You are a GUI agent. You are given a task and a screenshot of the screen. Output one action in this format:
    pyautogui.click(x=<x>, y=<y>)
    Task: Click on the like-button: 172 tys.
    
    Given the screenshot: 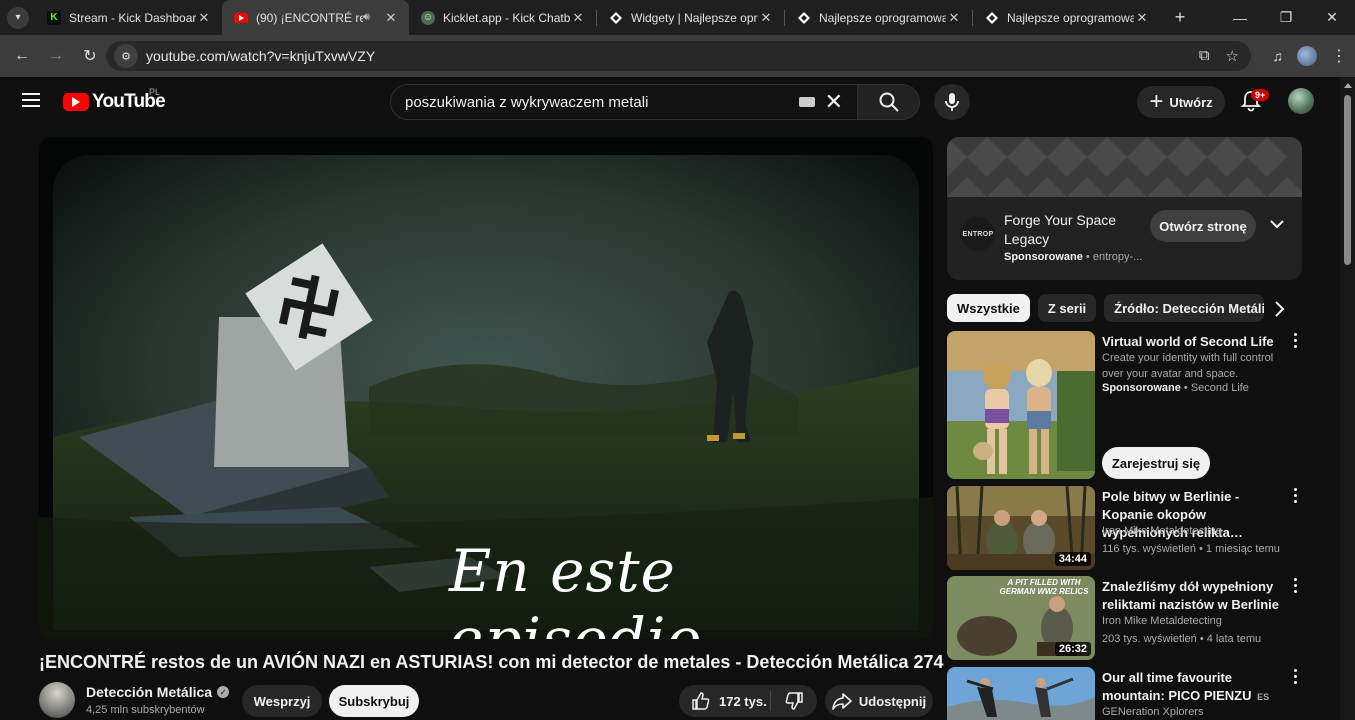 What is the action you would take?
    pyautogui.click(x=725, y=701)
    